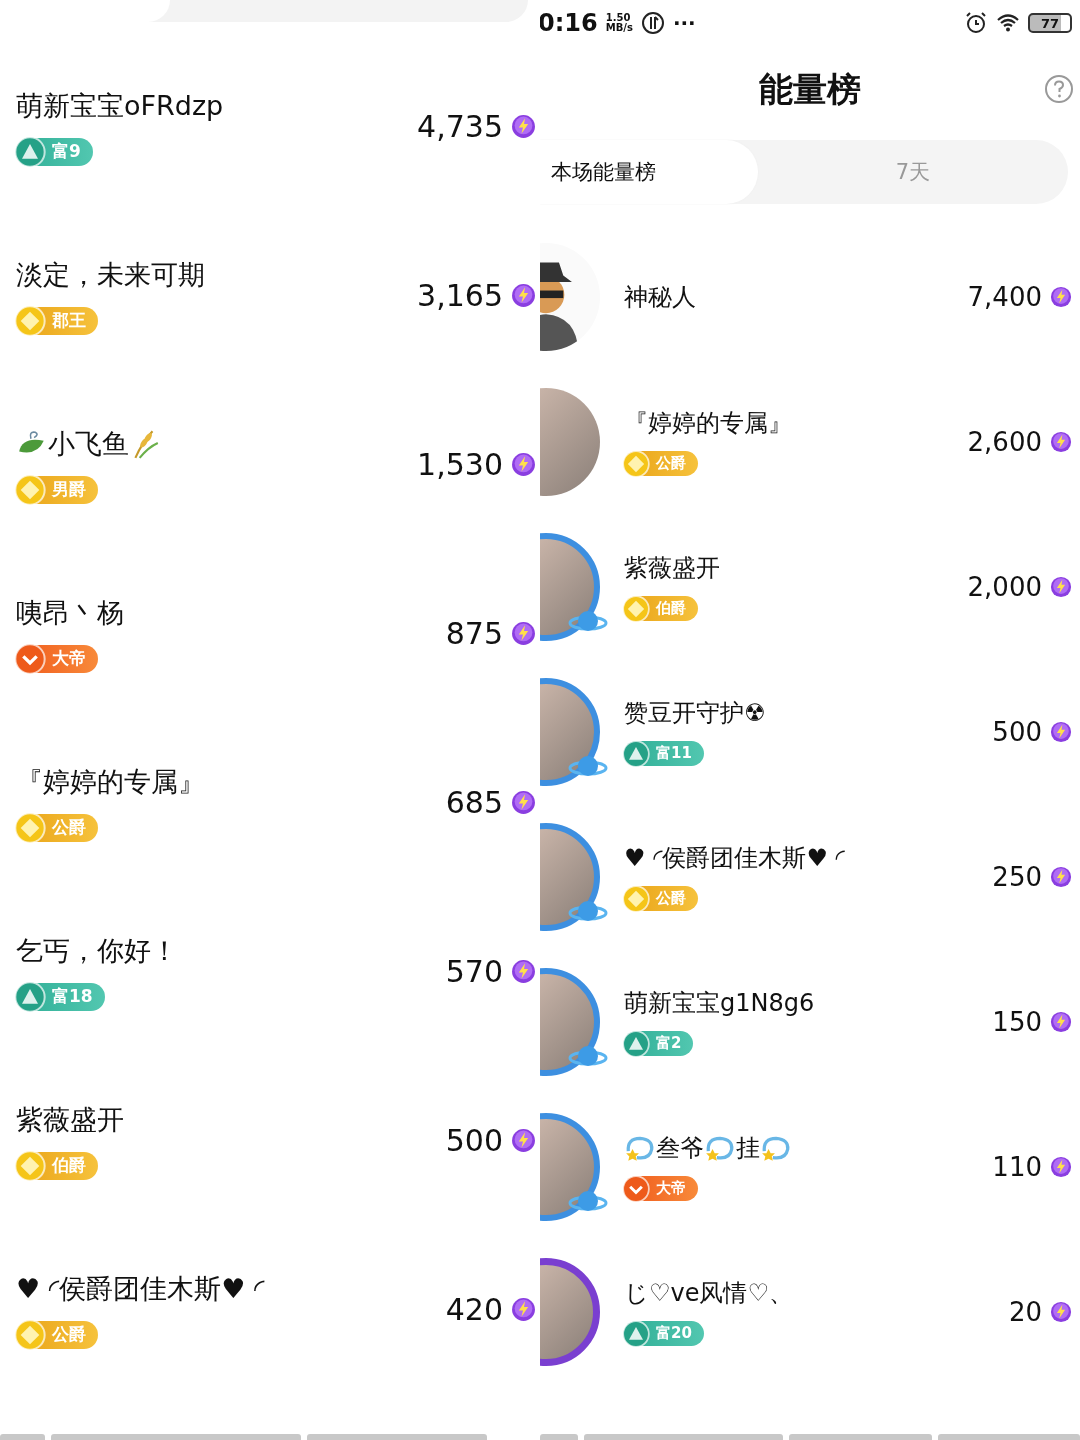  I want to click on energy-value: 150, so click(1017, 1021).